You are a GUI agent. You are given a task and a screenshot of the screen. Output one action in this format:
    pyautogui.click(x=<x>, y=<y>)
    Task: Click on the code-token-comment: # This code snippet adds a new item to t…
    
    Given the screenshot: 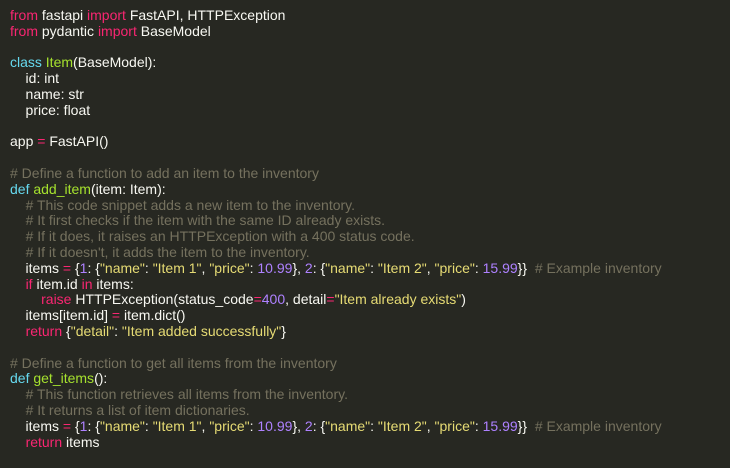 What is the action you would take?
    pyautogui.click(x=190, y=204)
    